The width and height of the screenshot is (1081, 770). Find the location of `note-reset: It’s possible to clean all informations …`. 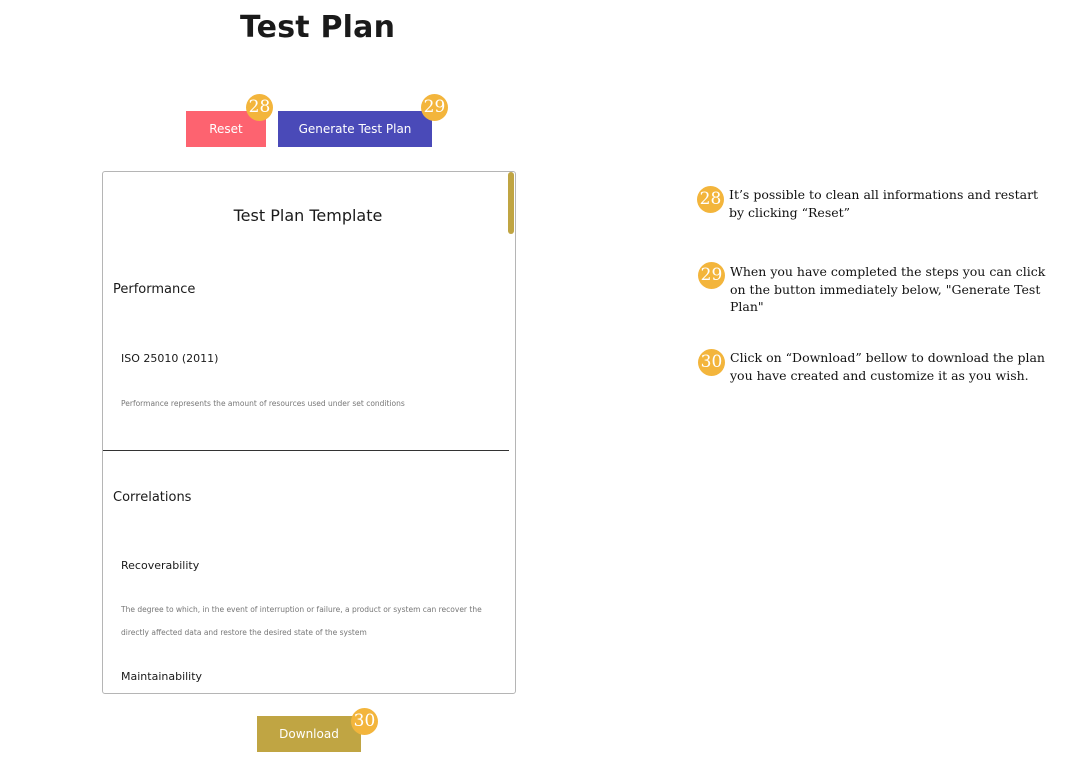

note-reset: It’s possible to clean all informations … is located at coordinates (884, 203).